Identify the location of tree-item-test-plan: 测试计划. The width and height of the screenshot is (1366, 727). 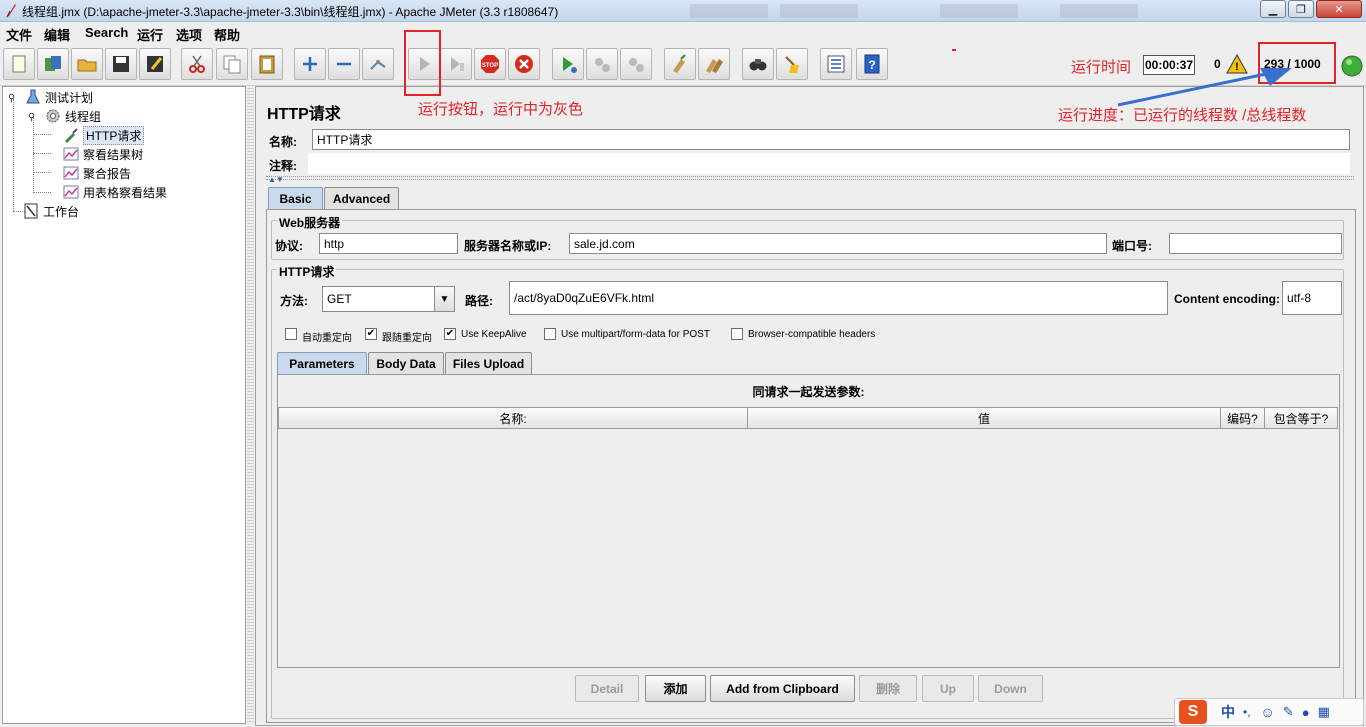
(59, 97).